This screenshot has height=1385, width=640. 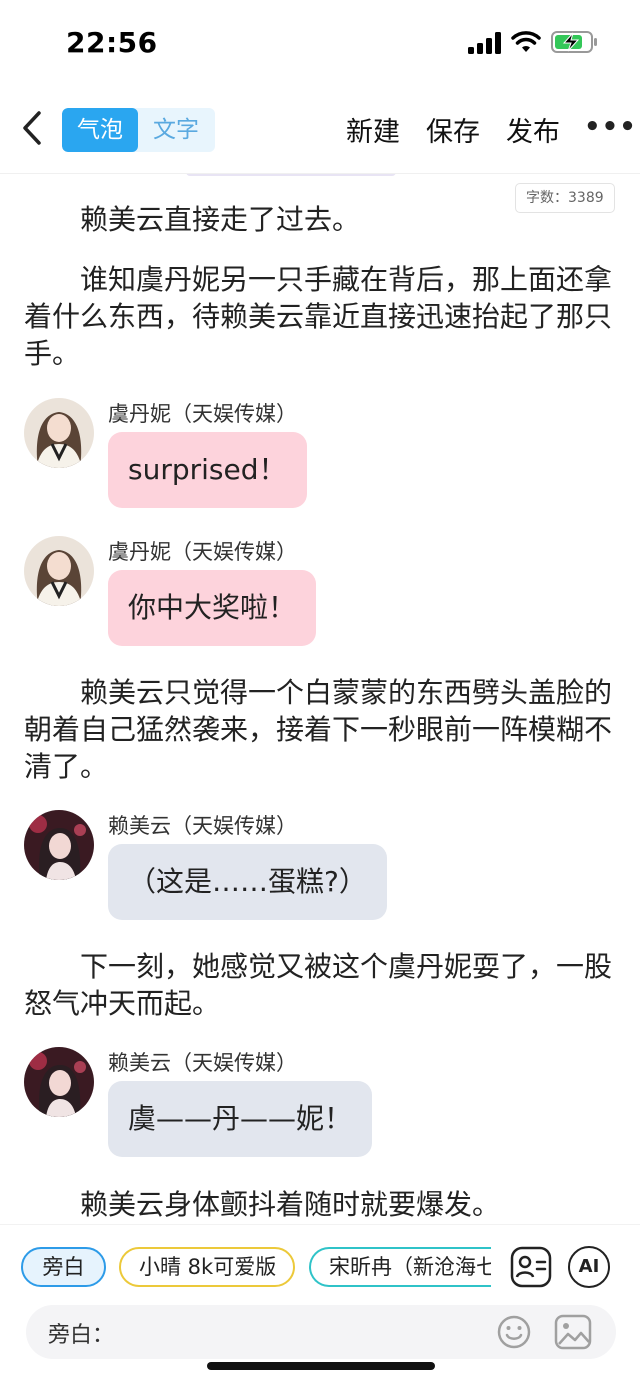 What do you see at coordinates (533, 129) in the screenshot?
I see `publish-button: 发布` at bounding box center [533, 129].